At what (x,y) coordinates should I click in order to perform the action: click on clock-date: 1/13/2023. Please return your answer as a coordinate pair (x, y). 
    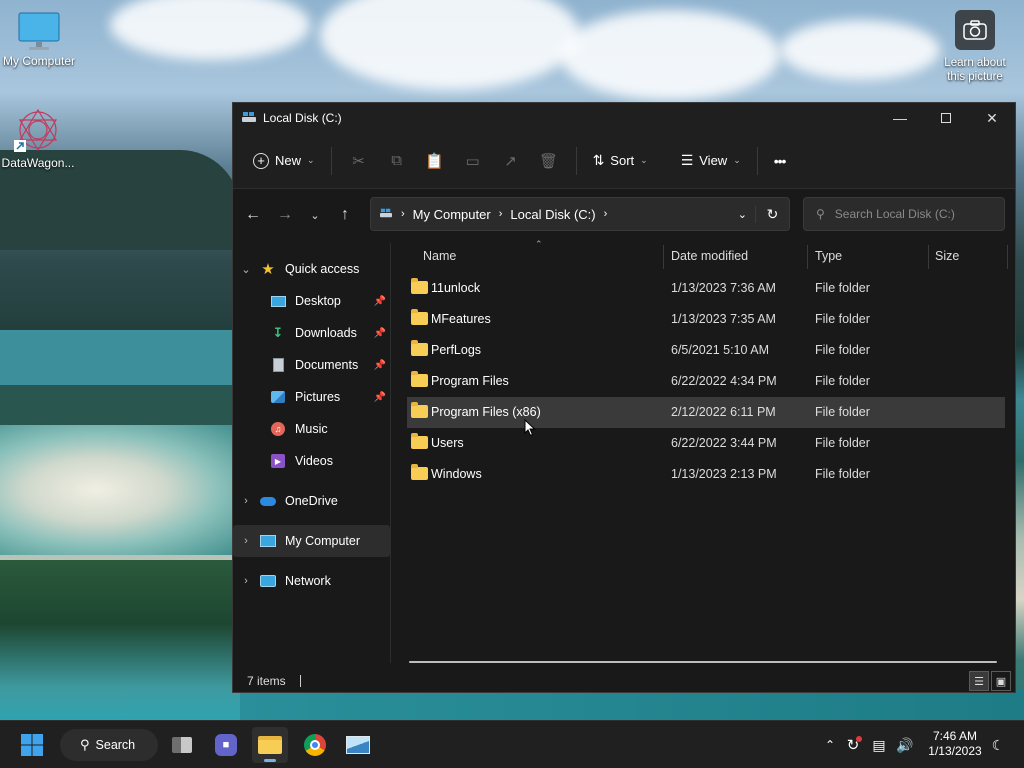
    Looking at the image, I should click on (955, 751).